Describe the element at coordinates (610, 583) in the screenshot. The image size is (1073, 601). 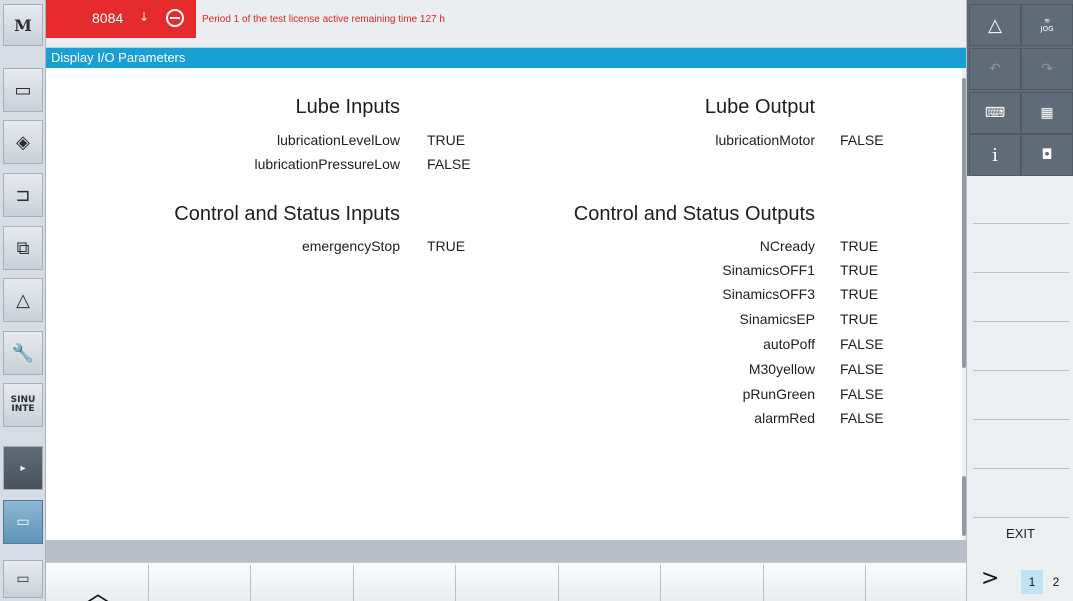
I see `softkey-h6` at that location.